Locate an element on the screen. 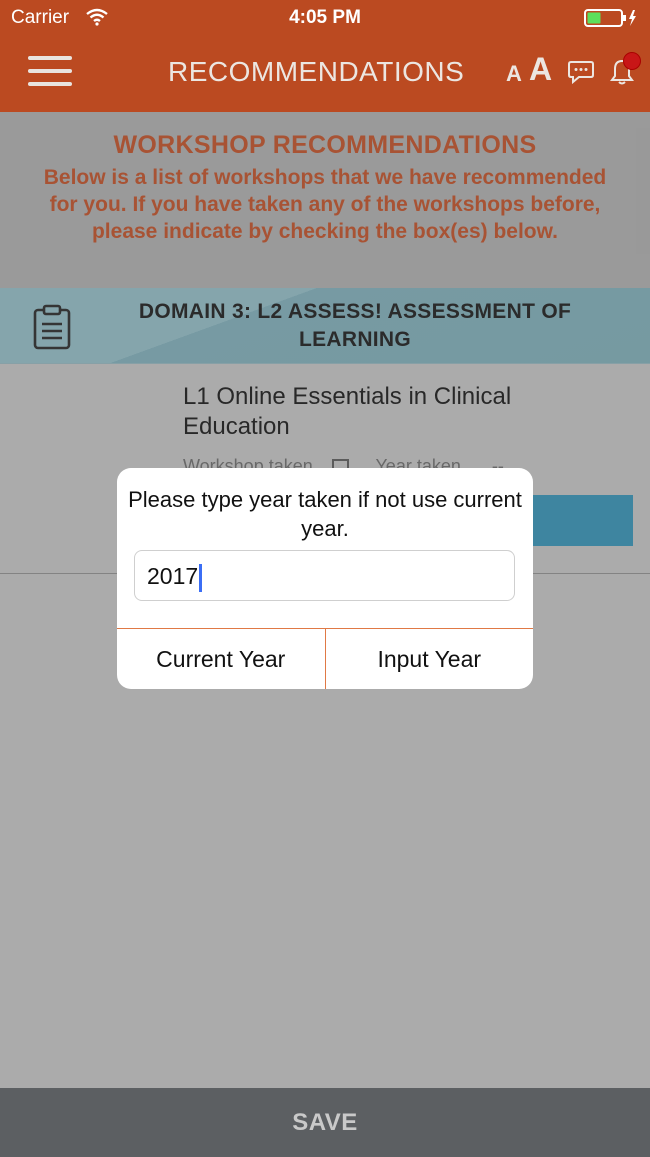 The width and height of the screenshot is (650, 1157). clock: 4:05 PM is located at coordinates (325, 17).